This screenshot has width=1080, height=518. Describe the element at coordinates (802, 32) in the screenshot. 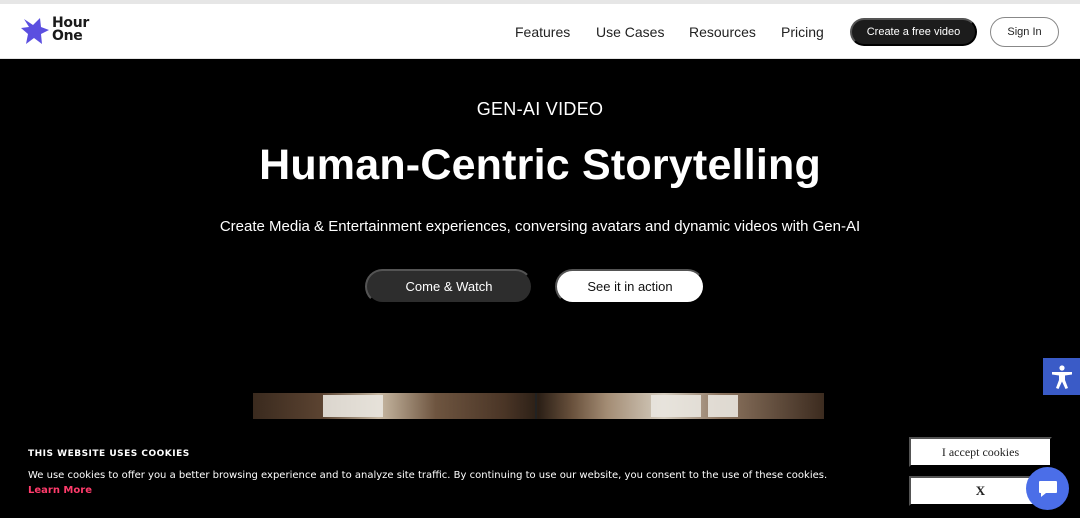

I see `nav-pricing: Pricing` at that location.